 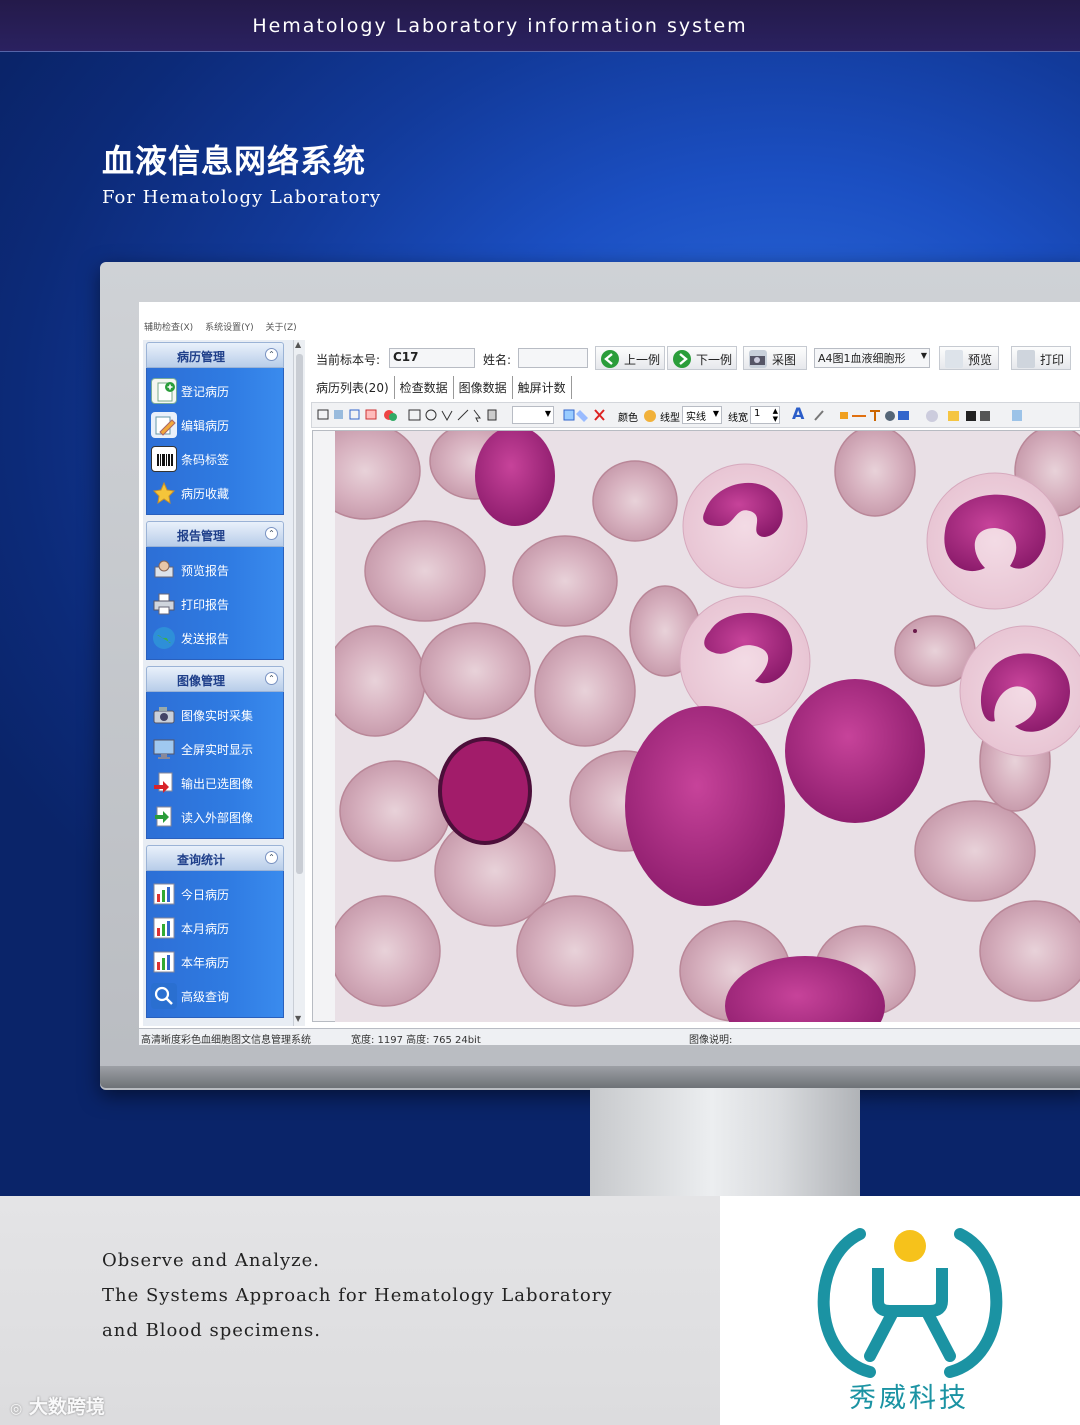 I want to click on scroll-up-icon: ▲, so click(x=298, y=344).